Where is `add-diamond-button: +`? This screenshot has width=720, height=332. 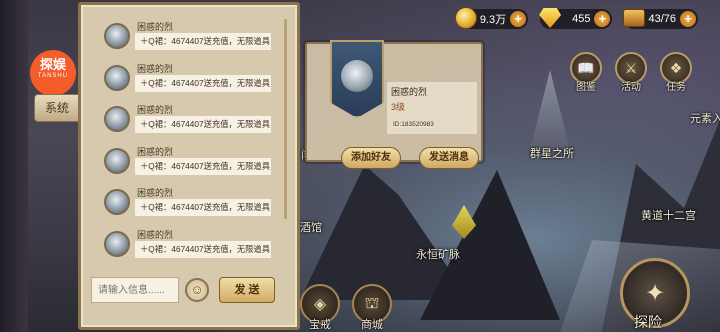 add-diamond-button: + is located at coordinates (602, 19).